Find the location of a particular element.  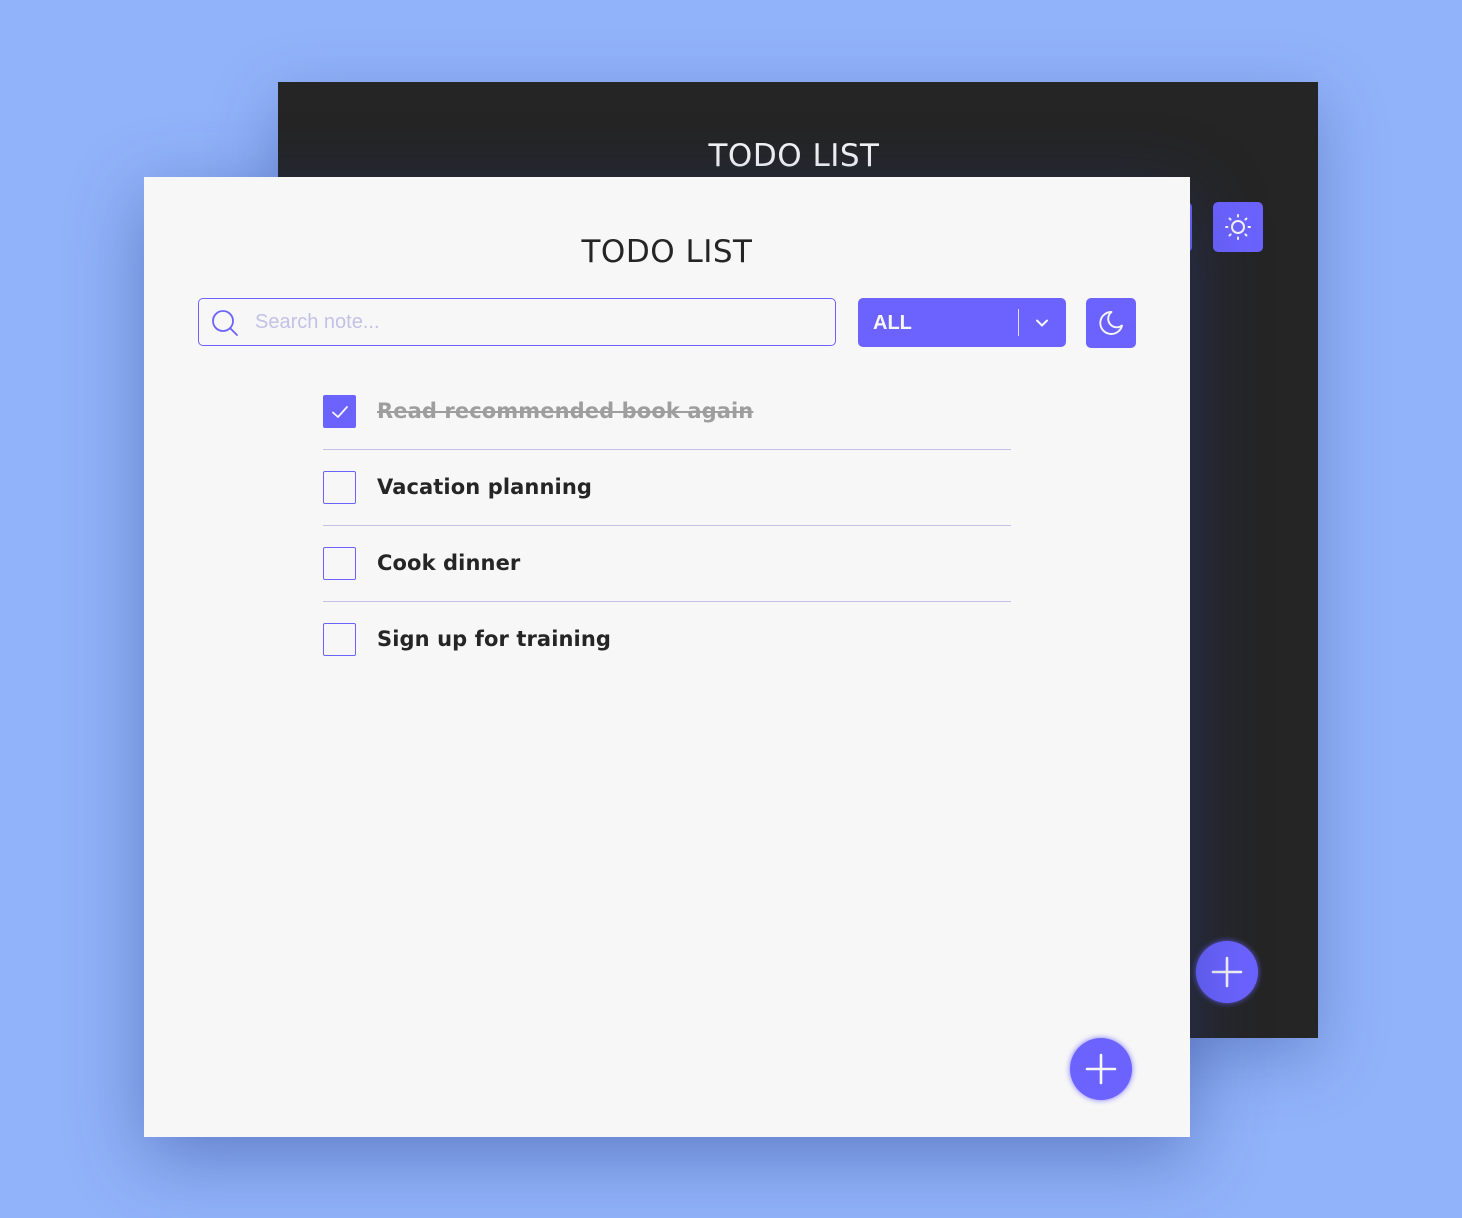

page-title: TODO LIST is located at coordinates (667, 252).